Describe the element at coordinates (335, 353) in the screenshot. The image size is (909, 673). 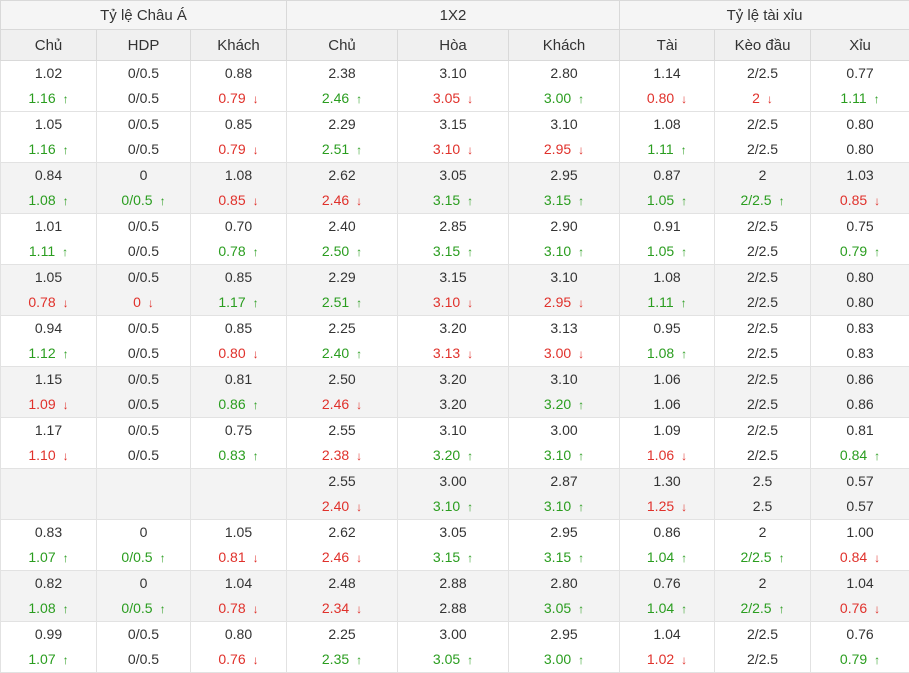
I see `live-value: 2.40` at that location.